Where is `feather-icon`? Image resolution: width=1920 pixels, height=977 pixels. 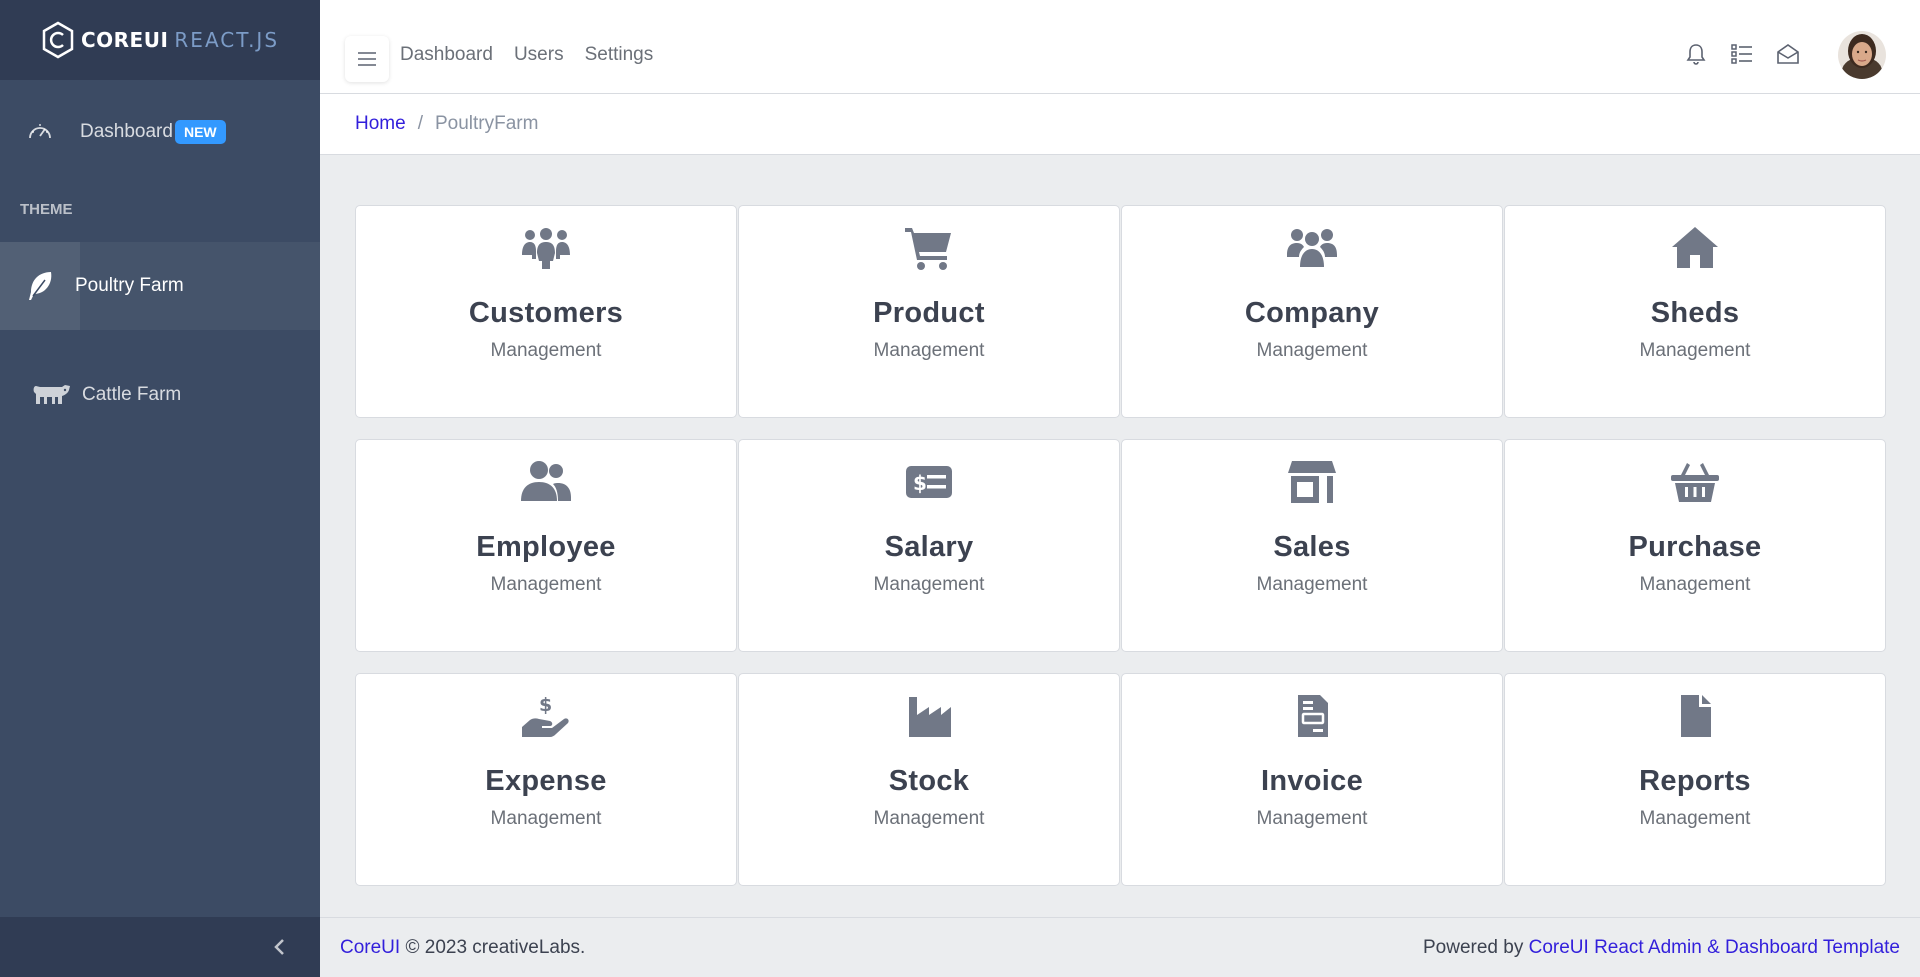
feather-icon is located at coordinates (40, 286).